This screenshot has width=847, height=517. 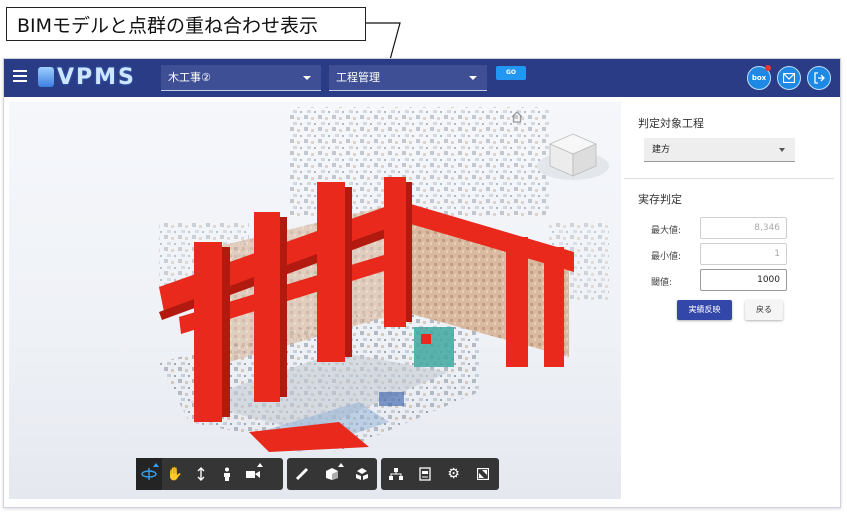 I want to click on app-header: VPMS 木工事② 工程管理 GO box, so click(x=422, y=78).